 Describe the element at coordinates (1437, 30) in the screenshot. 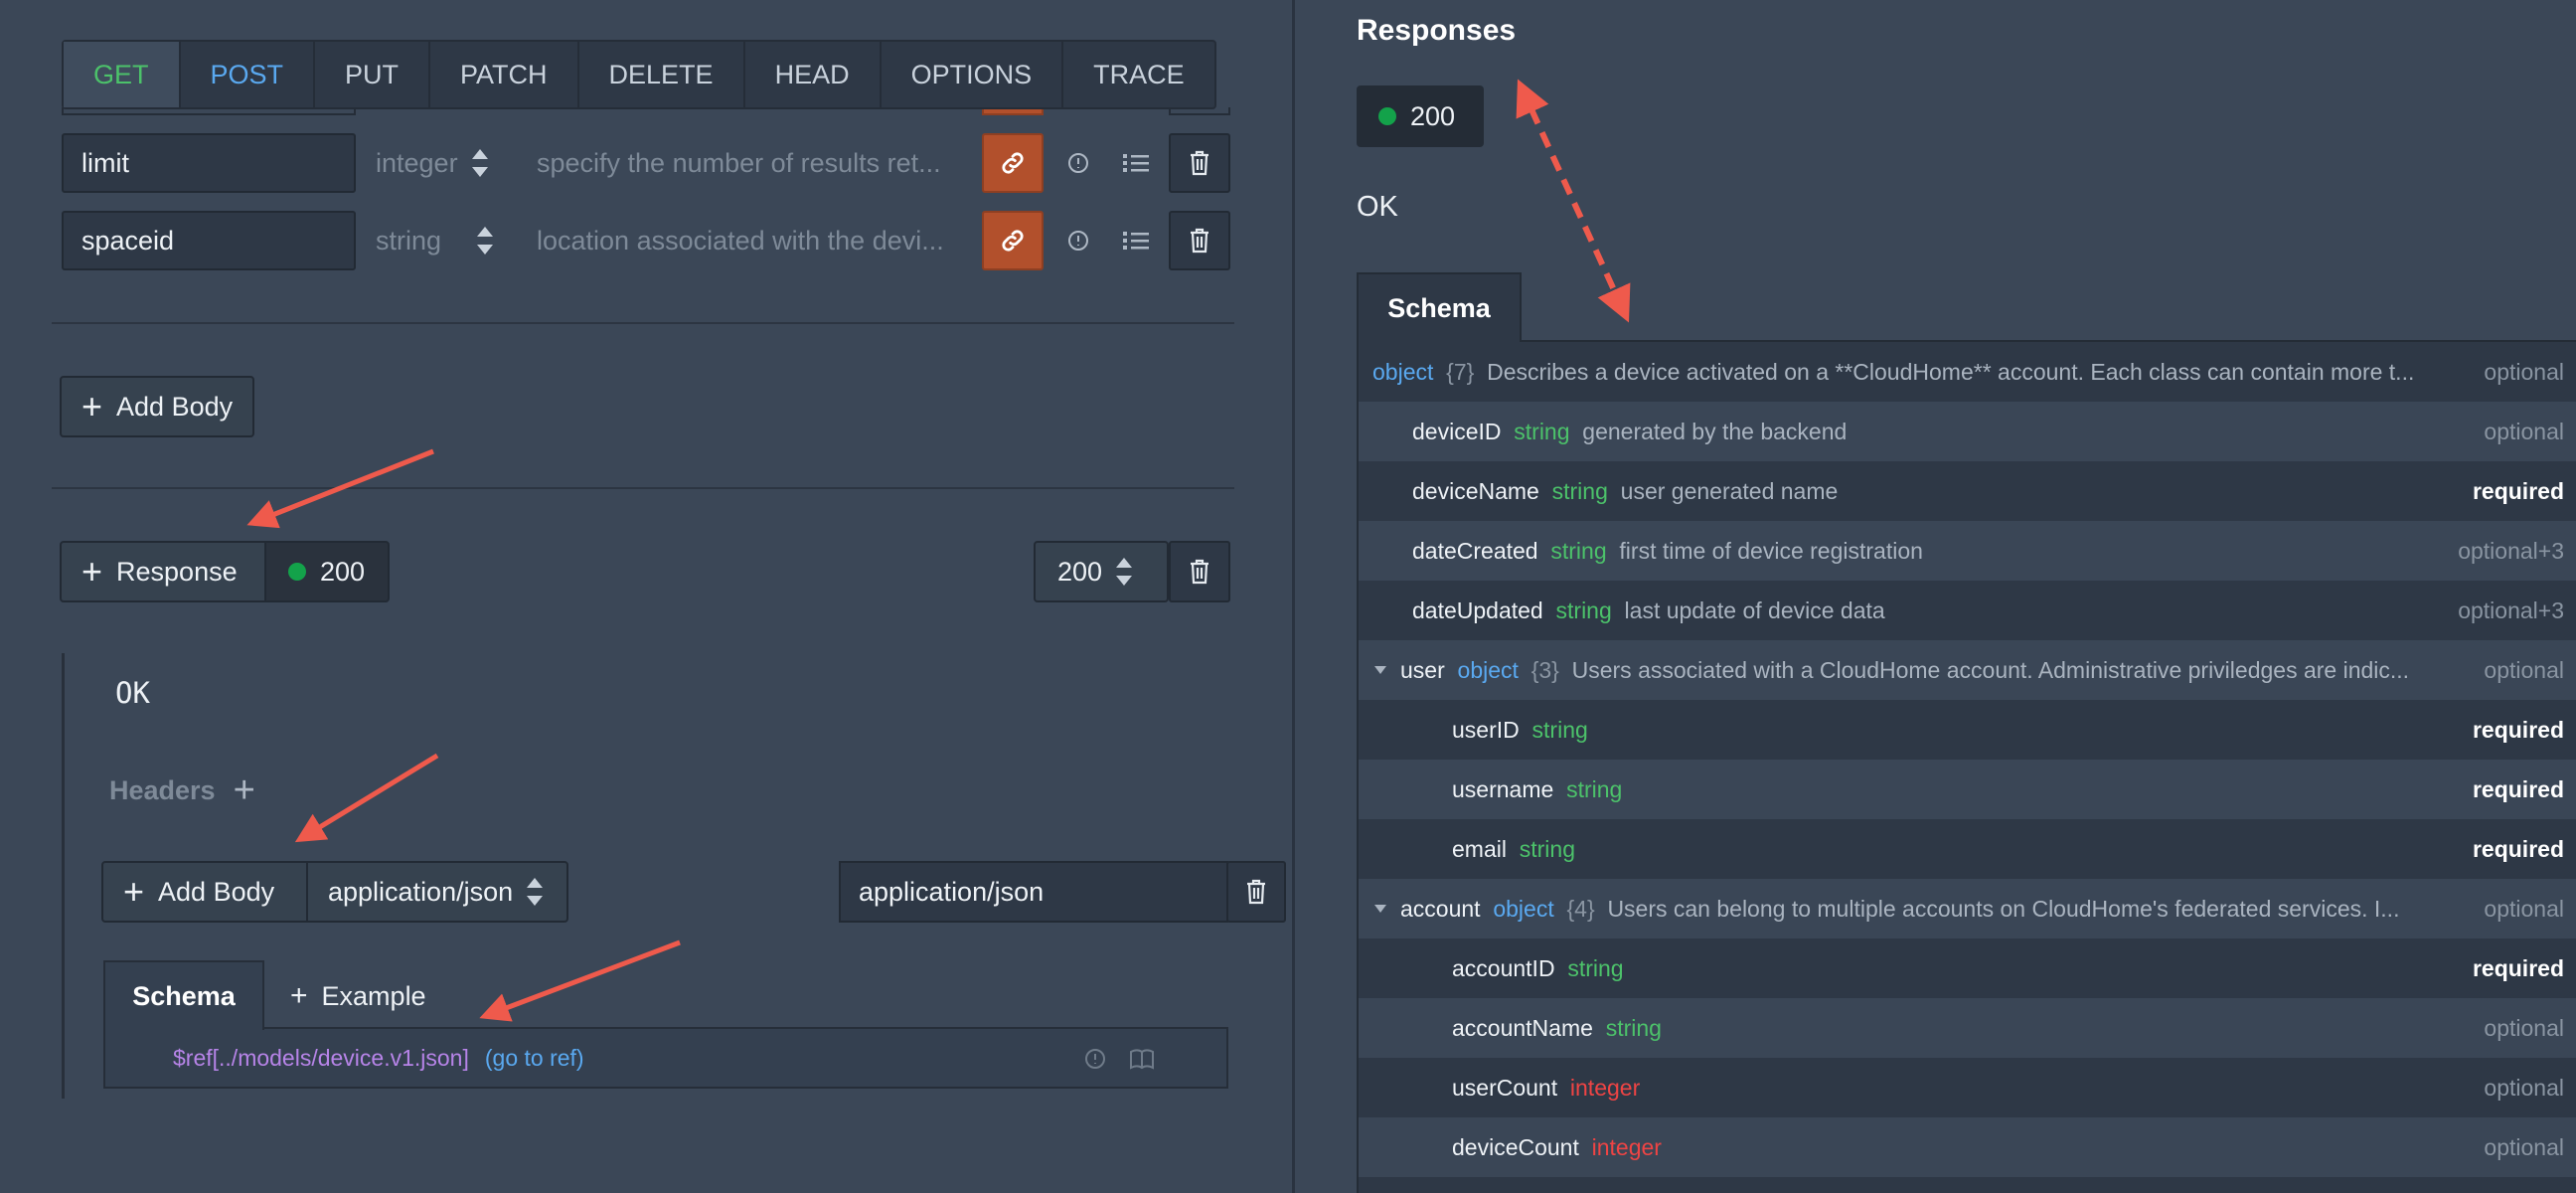

I see `responses-title: Responses` at that location.